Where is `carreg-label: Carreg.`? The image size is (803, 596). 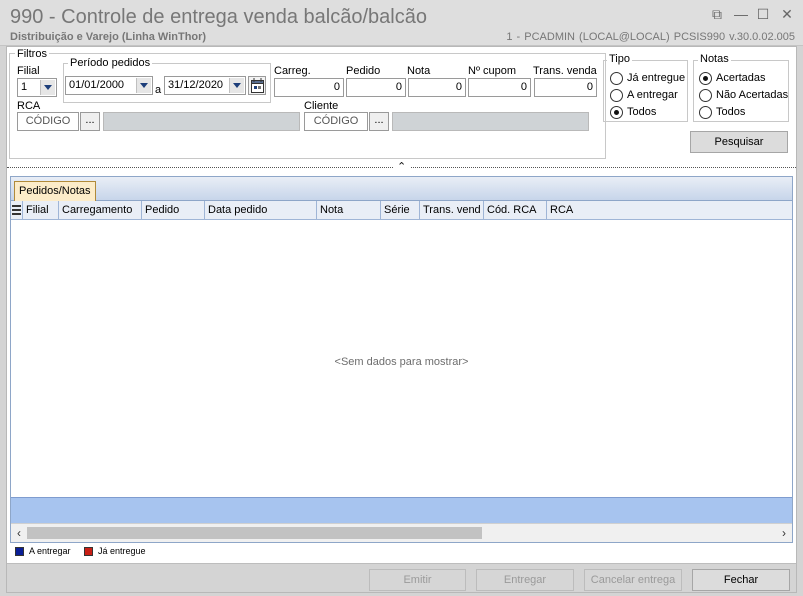
carreg-label: Carreg. is located at coordinates (292, 71).